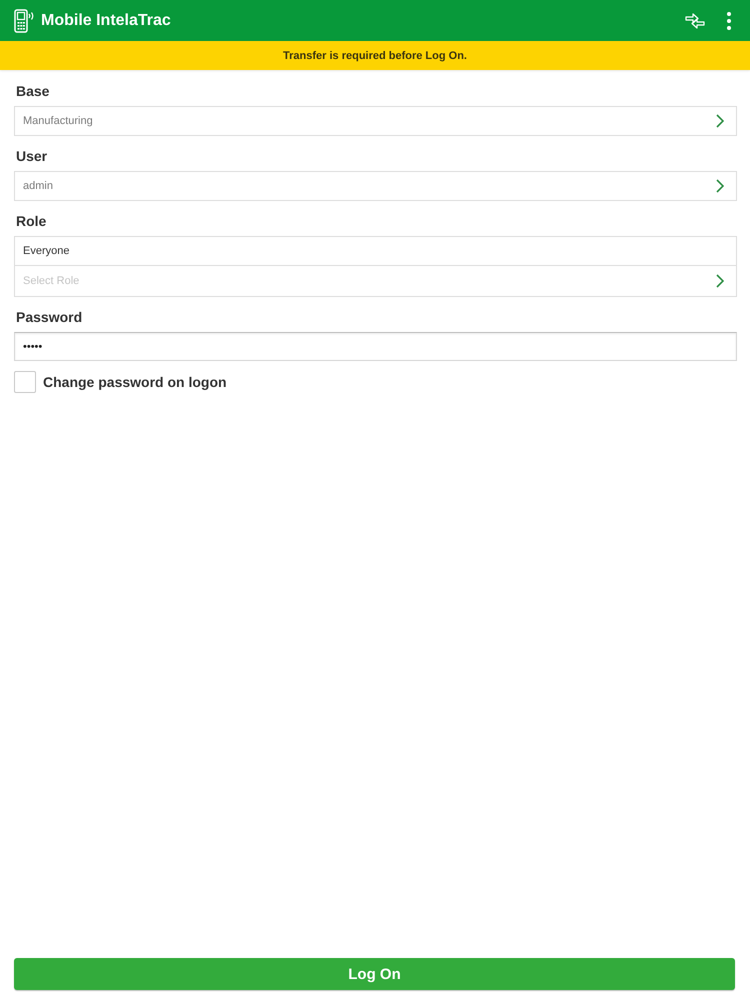  What do you see at coordinates (375, 121) in the screenshot?
I see `picker-field: Manufacturing` at bounding box center [375, 121].